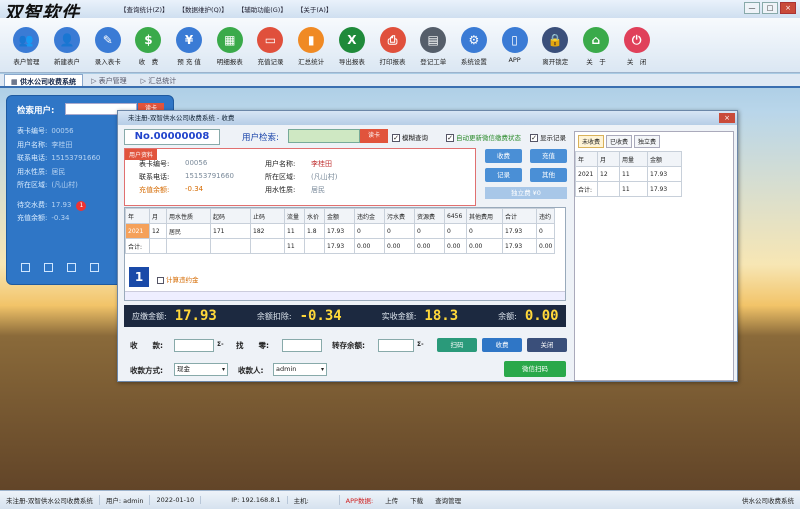 Image resolution: width=800 pixels, height=509 pixels. What do you see at coordinates (548, 175) in the screenshot?
I see `other-button: 其他` at bounding box center [548, 175].